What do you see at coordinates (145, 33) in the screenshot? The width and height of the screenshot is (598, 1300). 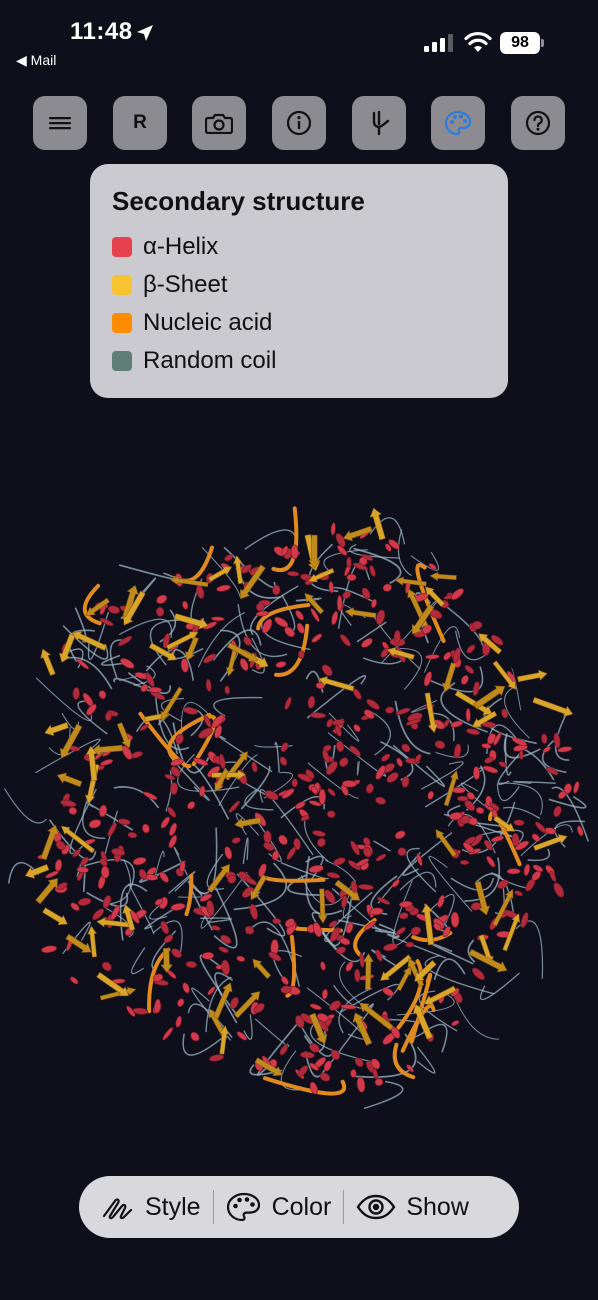 I see `location-arrow-icon` at bounding box center [145, 33].